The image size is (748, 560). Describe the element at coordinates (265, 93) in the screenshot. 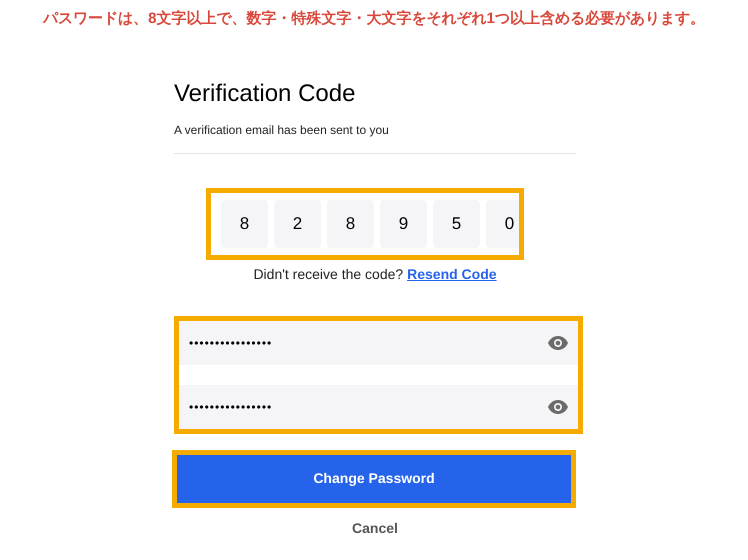

I see `page-title: Verification Code` at that location.